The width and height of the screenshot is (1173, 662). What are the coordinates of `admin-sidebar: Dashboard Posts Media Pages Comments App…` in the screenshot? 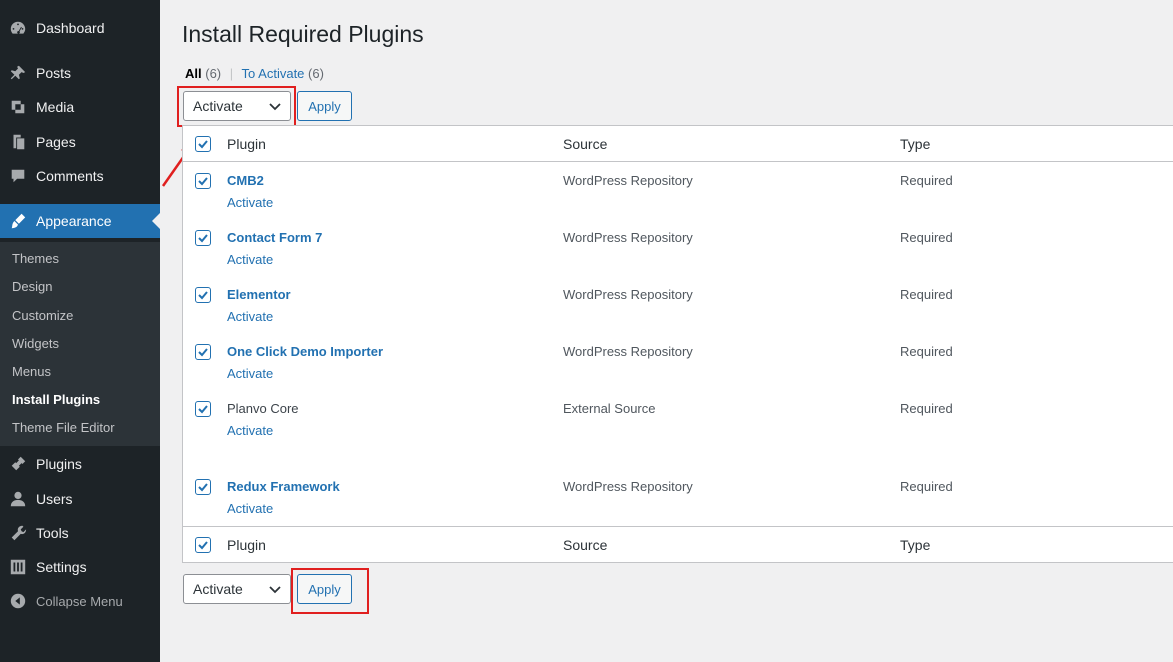 It's located at (80, 331).